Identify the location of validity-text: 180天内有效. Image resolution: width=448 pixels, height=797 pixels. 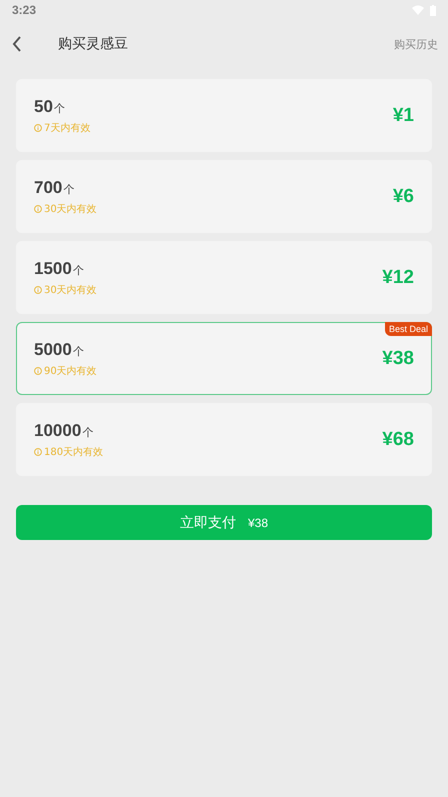
(74, 452).